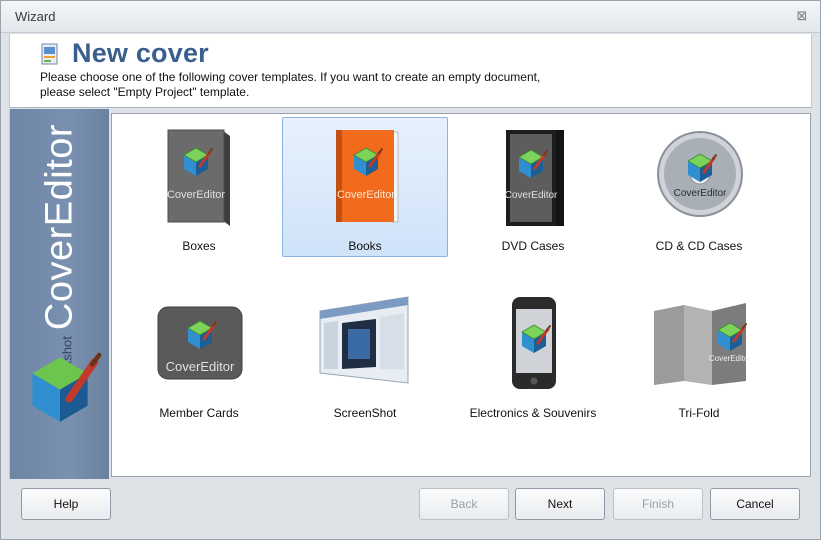 This screenshot has height=540, width=821. I want to click on member-card-icon: CoverEditor, so click(200, 343).